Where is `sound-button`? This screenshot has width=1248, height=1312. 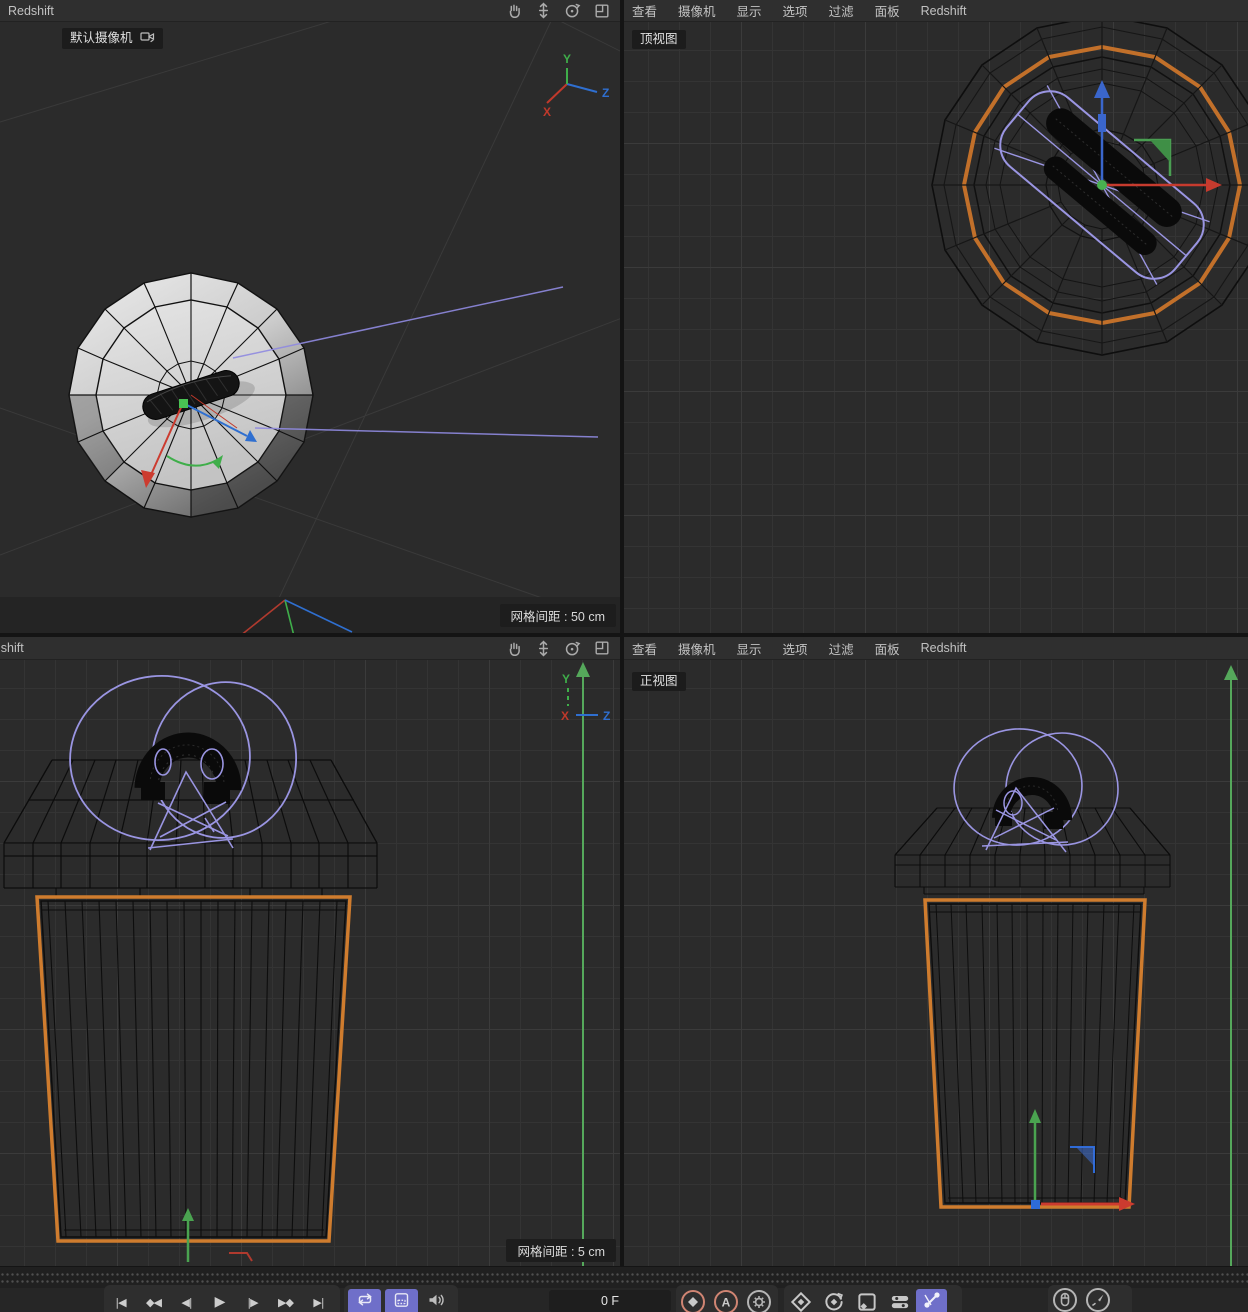
sound-button is located at coordinates (436, 1300).